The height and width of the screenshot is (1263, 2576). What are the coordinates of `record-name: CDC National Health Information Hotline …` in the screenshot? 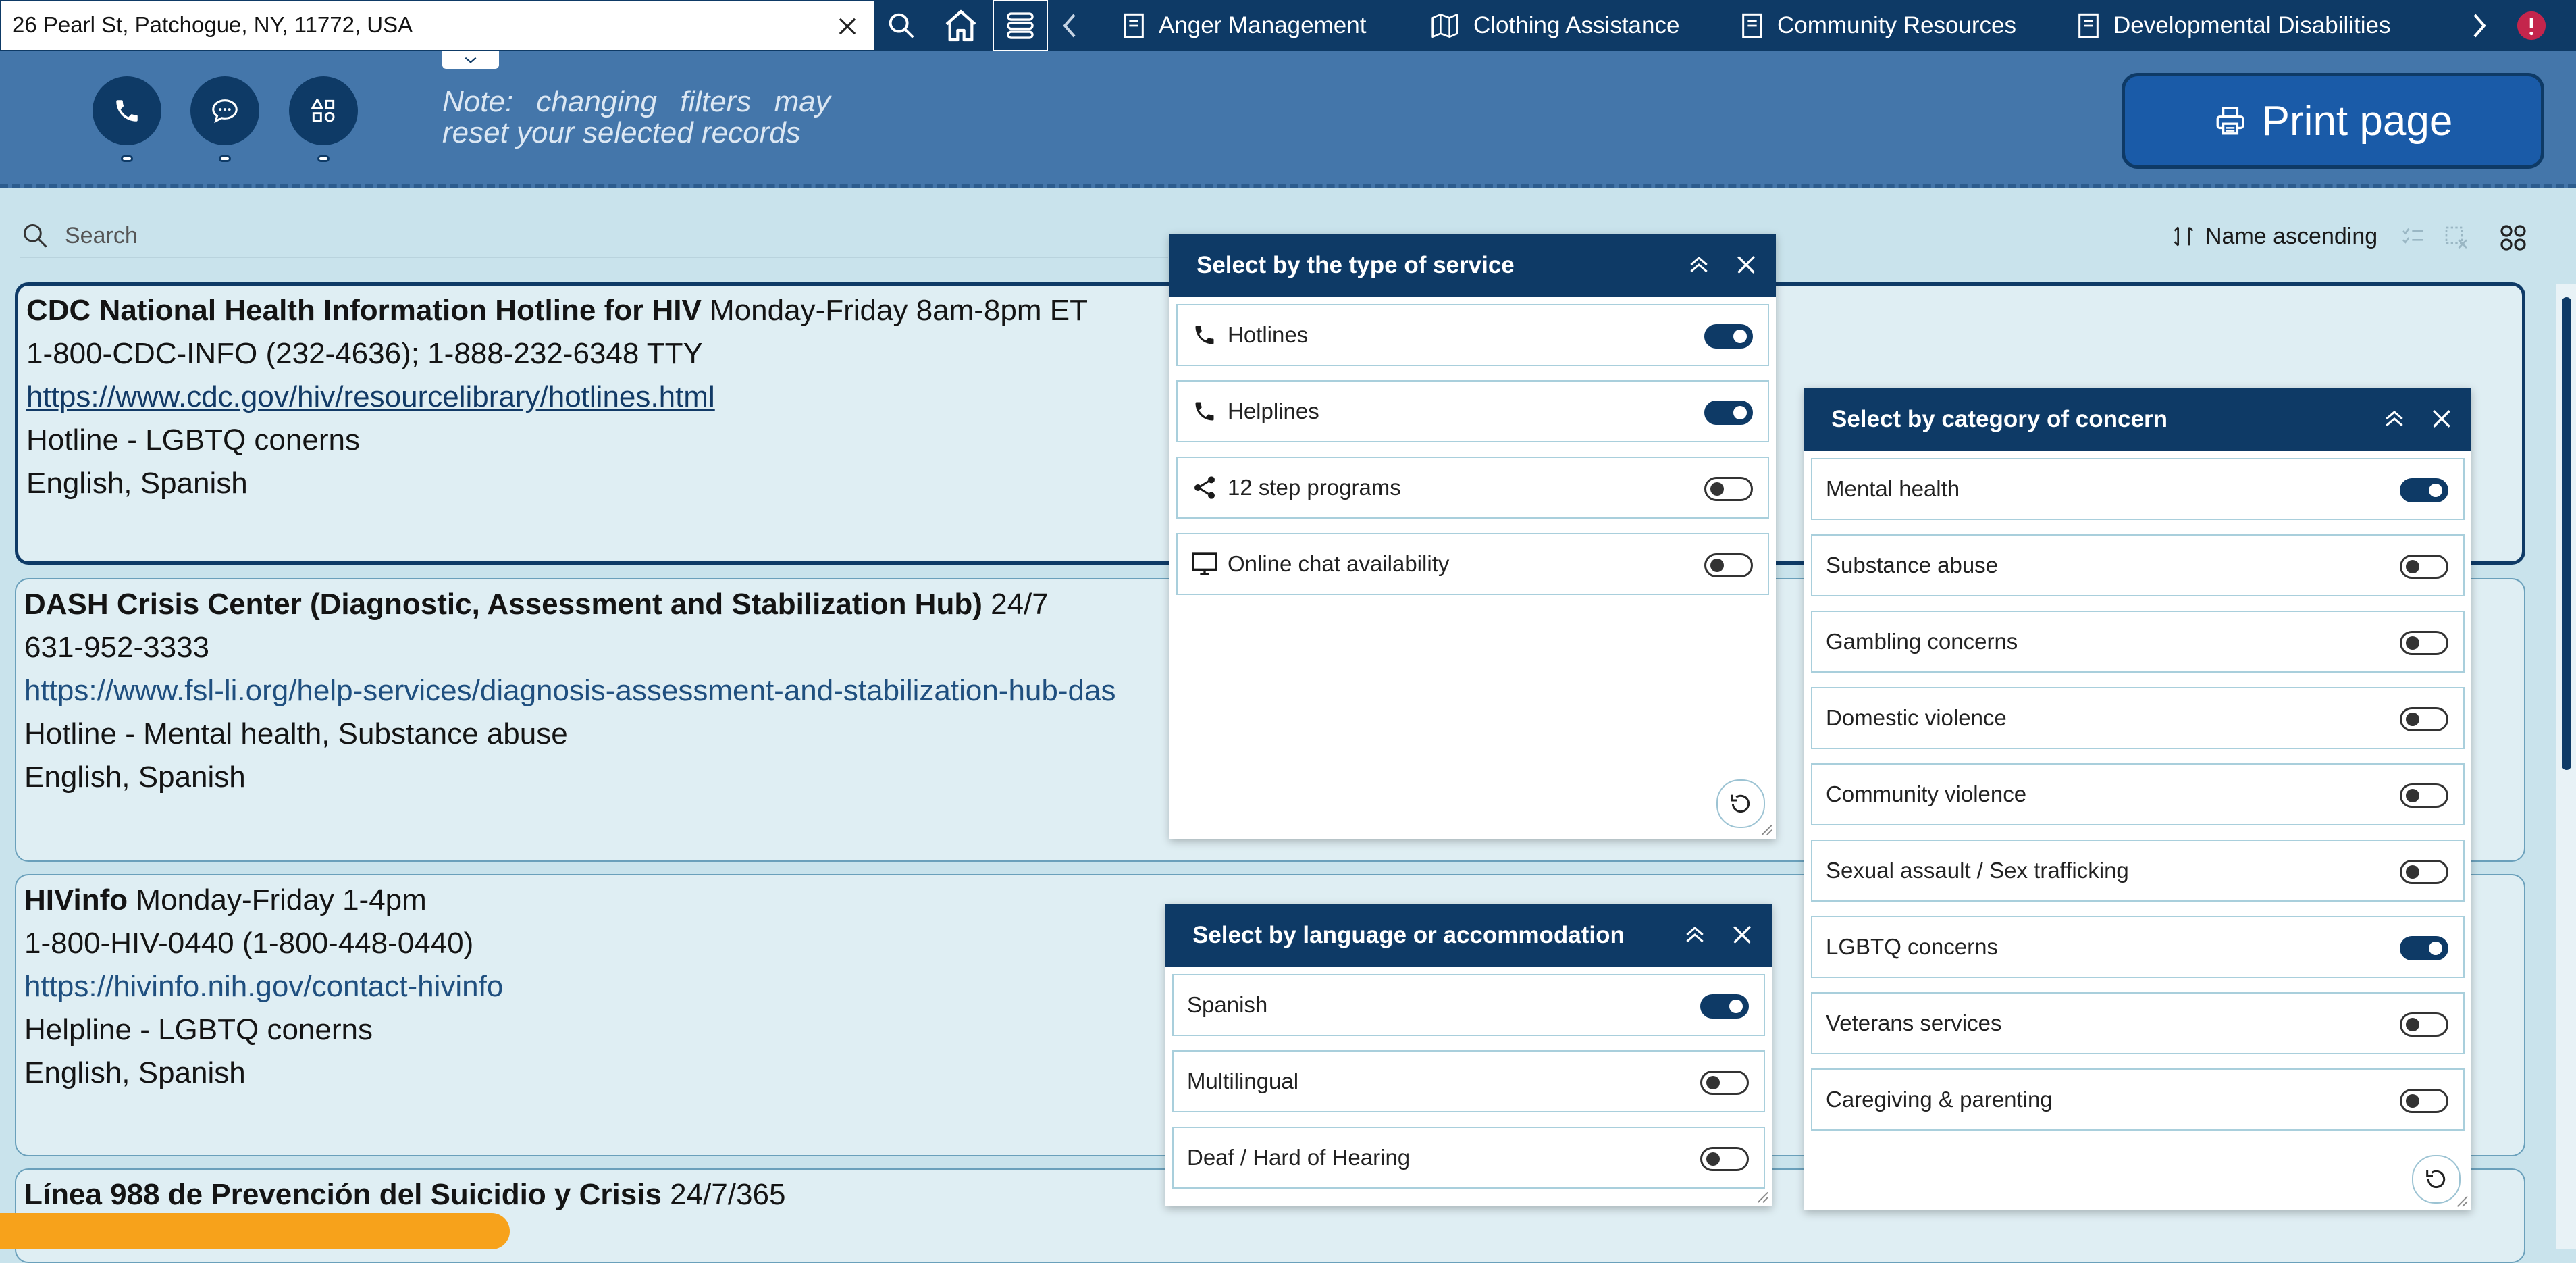 It's located at (364, 310).